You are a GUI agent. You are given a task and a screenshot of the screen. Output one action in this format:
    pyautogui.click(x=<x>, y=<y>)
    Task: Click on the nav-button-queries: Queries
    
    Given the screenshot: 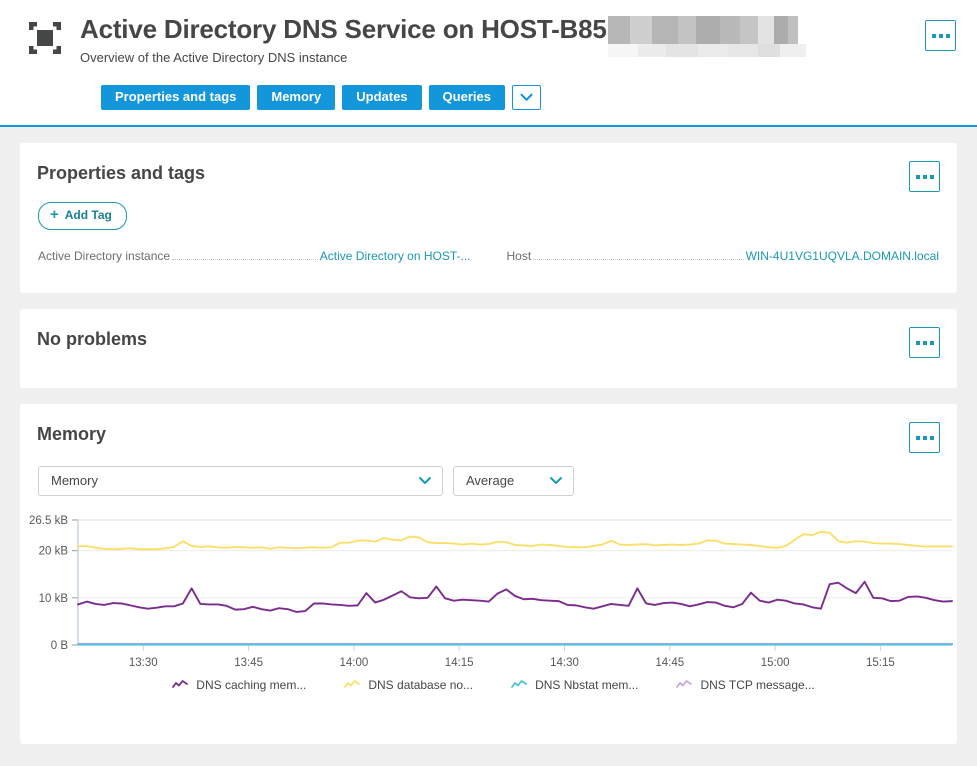 What is the action you would take?
    pyautogui.click(x=466, y=97)
    